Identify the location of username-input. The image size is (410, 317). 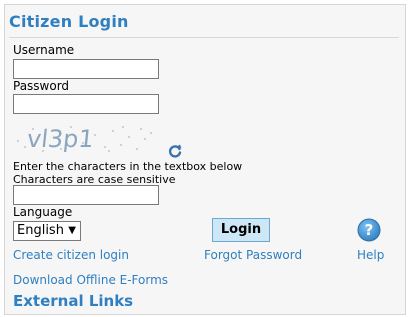
(86, 69).